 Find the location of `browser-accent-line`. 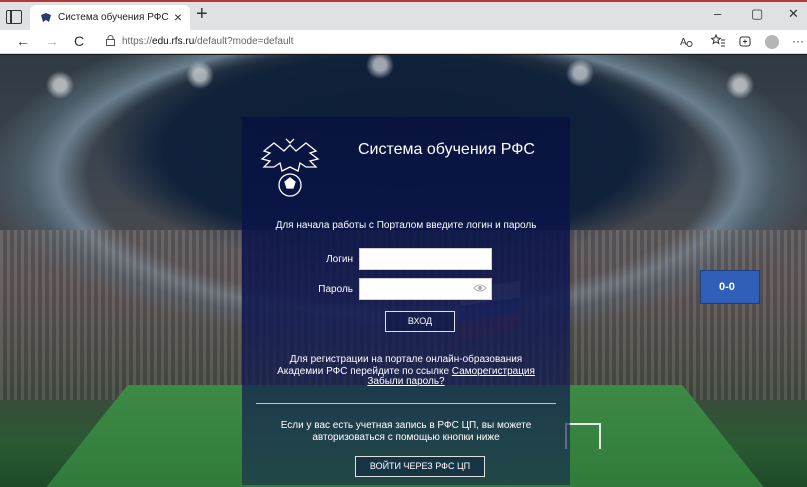

browser-accent-line is located at coordinates (403, 1).